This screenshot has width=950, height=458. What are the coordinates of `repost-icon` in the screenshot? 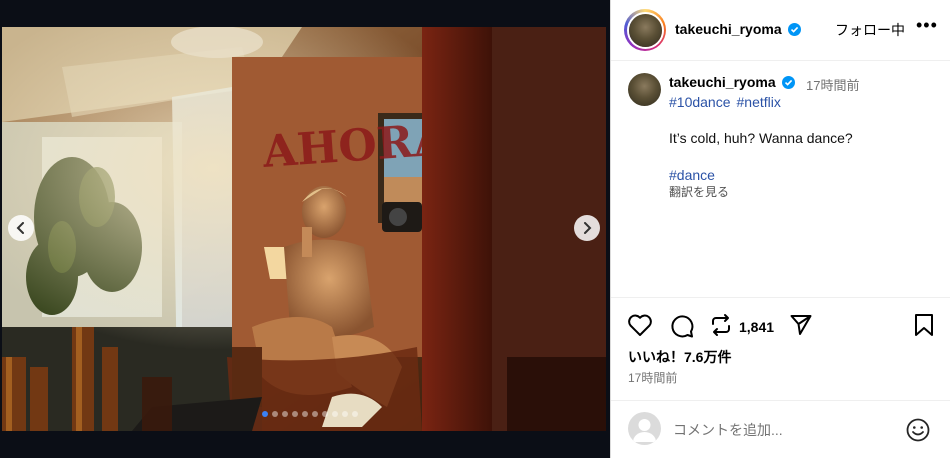 It's located at (721, 327).